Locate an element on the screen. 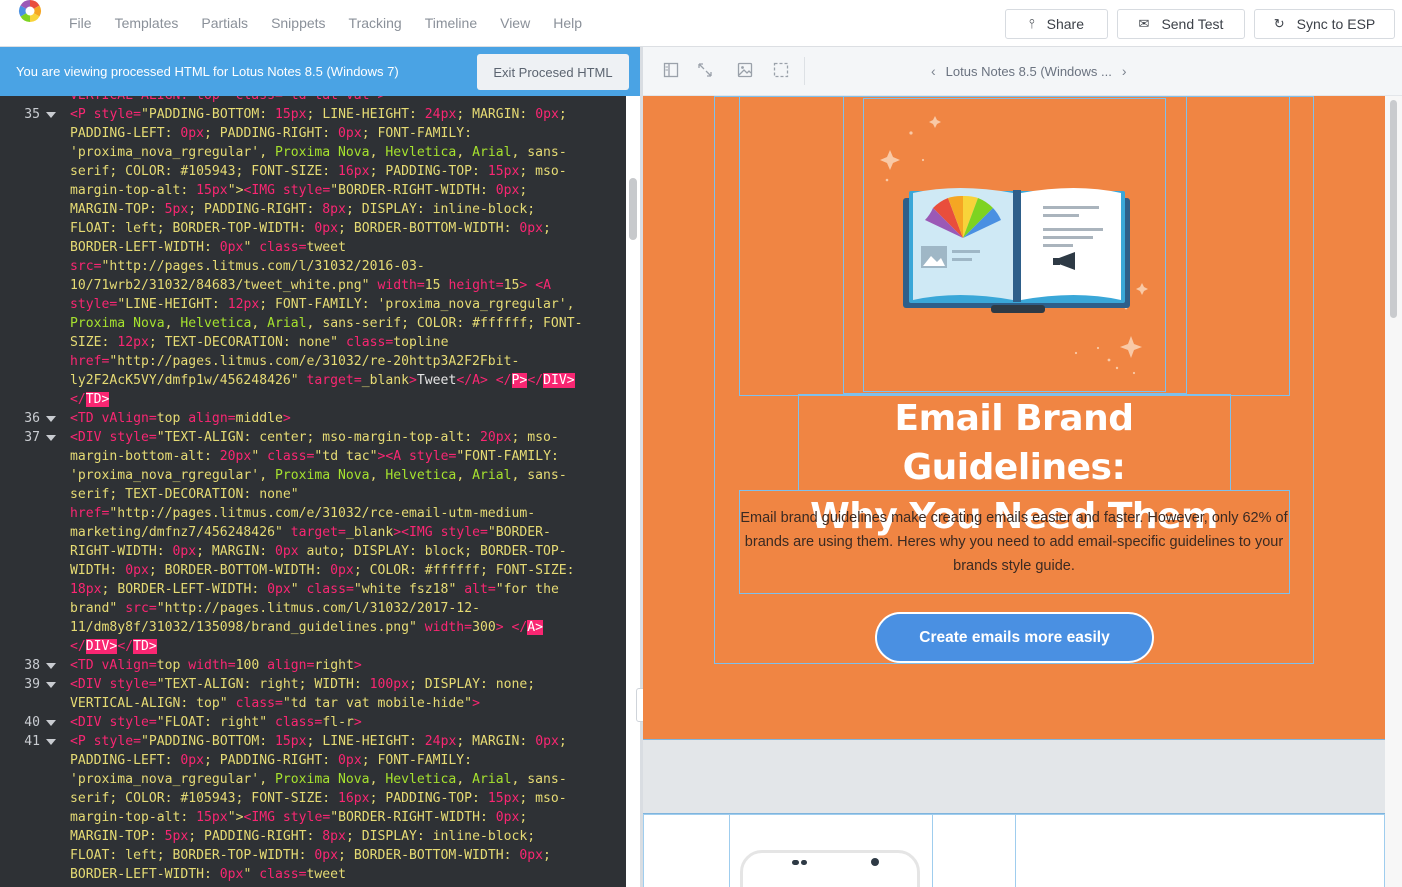  preview-scrollbar is located at coordinates (1393, 491).